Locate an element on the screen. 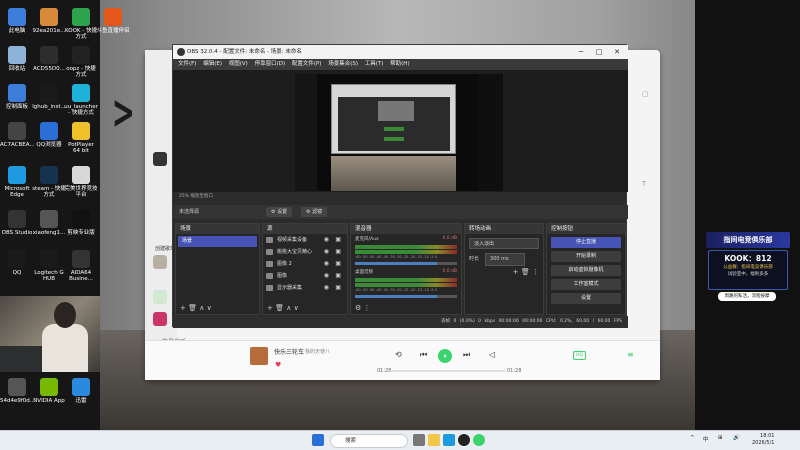 The height and width of the screenshot is (450, 800). tray-expand-icon: ^ is located at coordinates (692, 438).